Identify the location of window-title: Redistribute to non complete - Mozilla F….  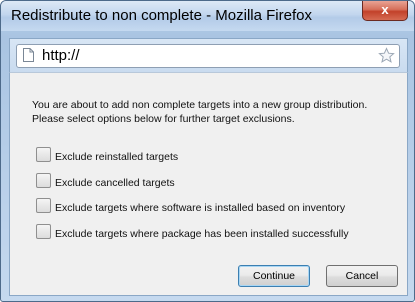
(161, 15).